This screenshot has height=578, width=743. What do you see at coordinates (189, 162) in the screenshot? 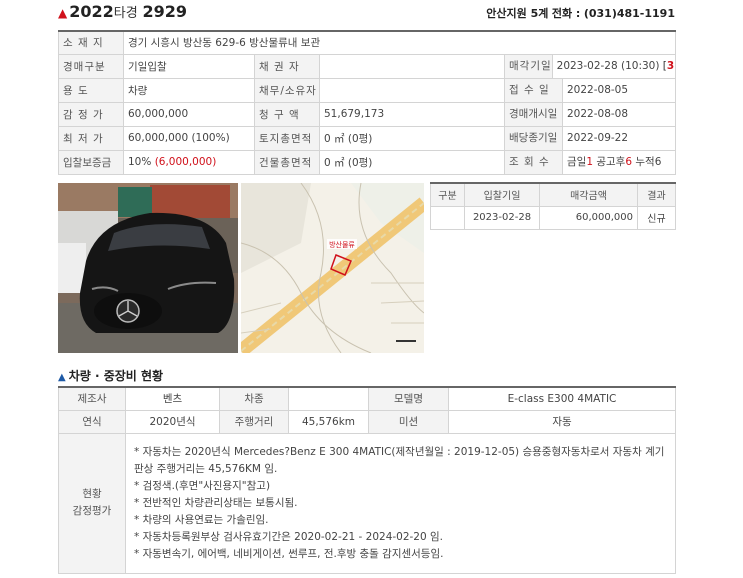
I see `deposit-value: 10% (6,000,000)` at bounding box center [189, 162].